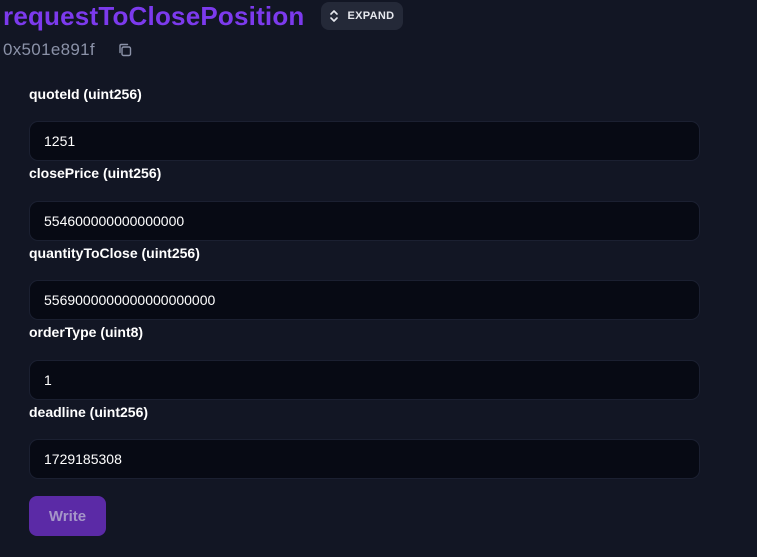 The image size is (757, 557). Describe the element at coordinates (114, 253) in the screenshot. I see `quantity-to-close-label: quantityToClose (uint256)` at that location.